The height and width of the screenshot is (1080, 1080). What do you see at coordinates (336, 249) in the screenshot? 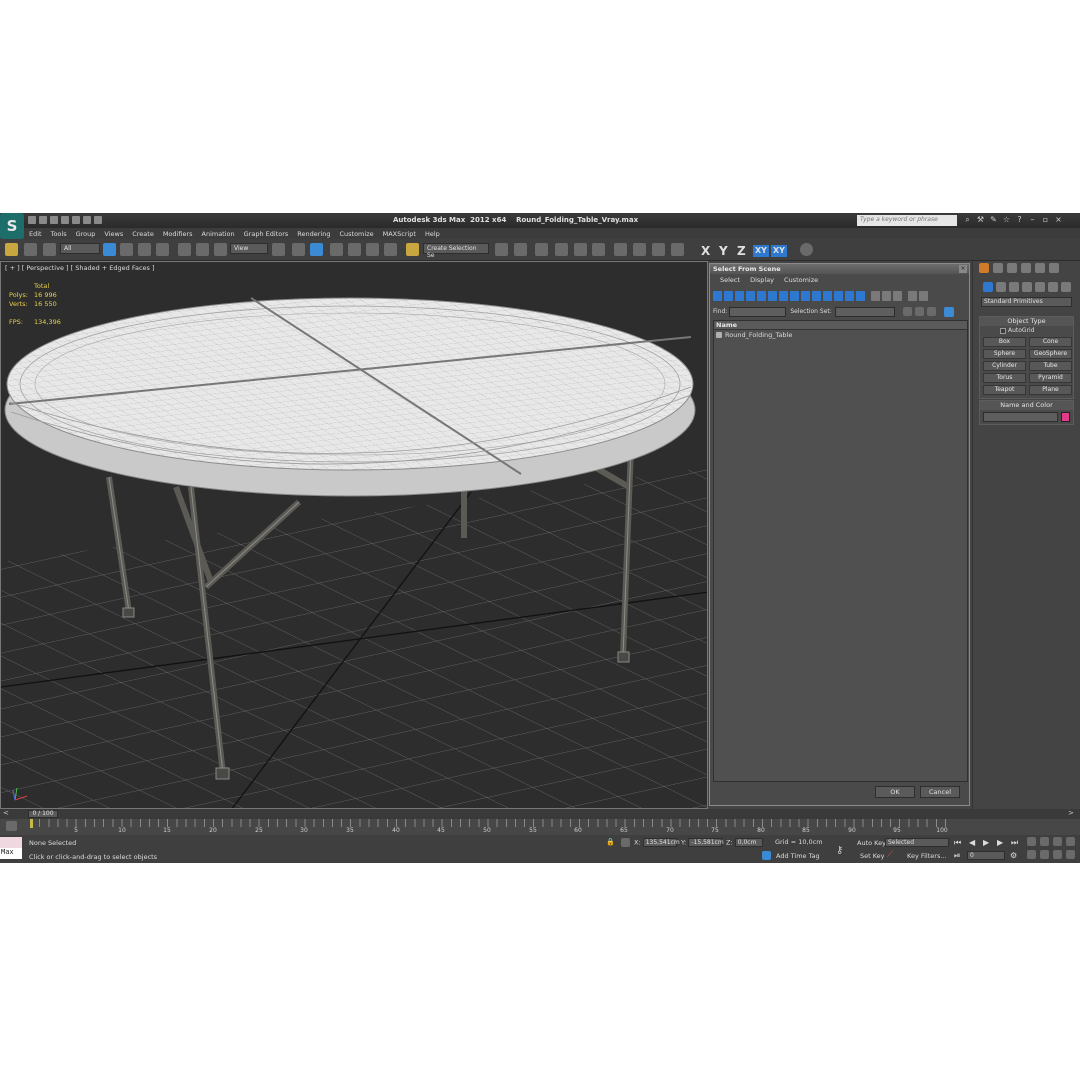
I see `snaps-toggle-icon` at bounding box center [336, 249].